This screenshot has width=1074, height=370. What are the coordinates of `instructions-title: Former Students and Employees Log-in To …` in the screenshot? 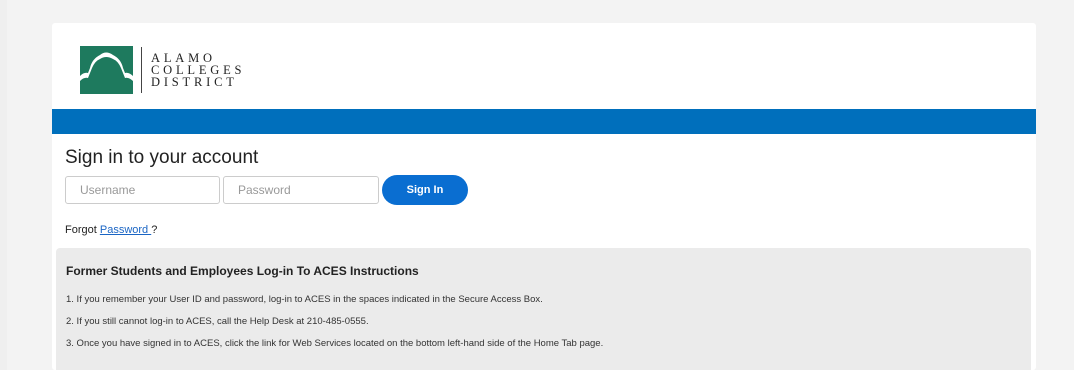 It's located at (242, 271).